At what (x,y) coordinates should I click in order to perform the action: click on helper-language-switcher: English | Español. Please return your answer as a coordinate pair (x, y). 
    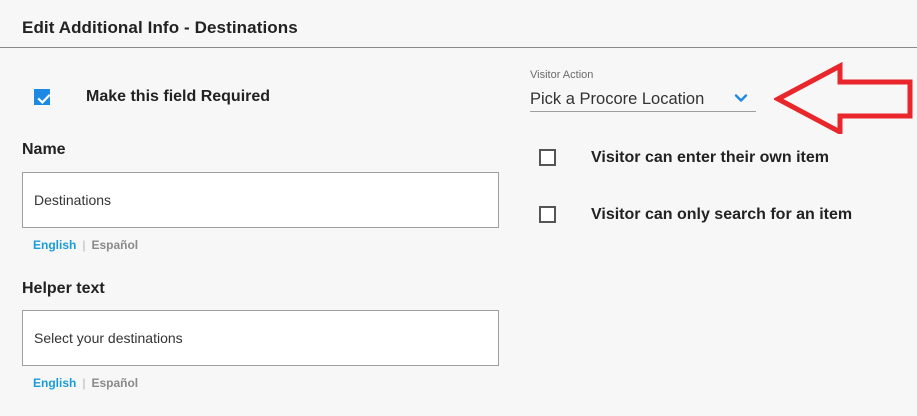
    Looking at the image, I should click on (85, 383).